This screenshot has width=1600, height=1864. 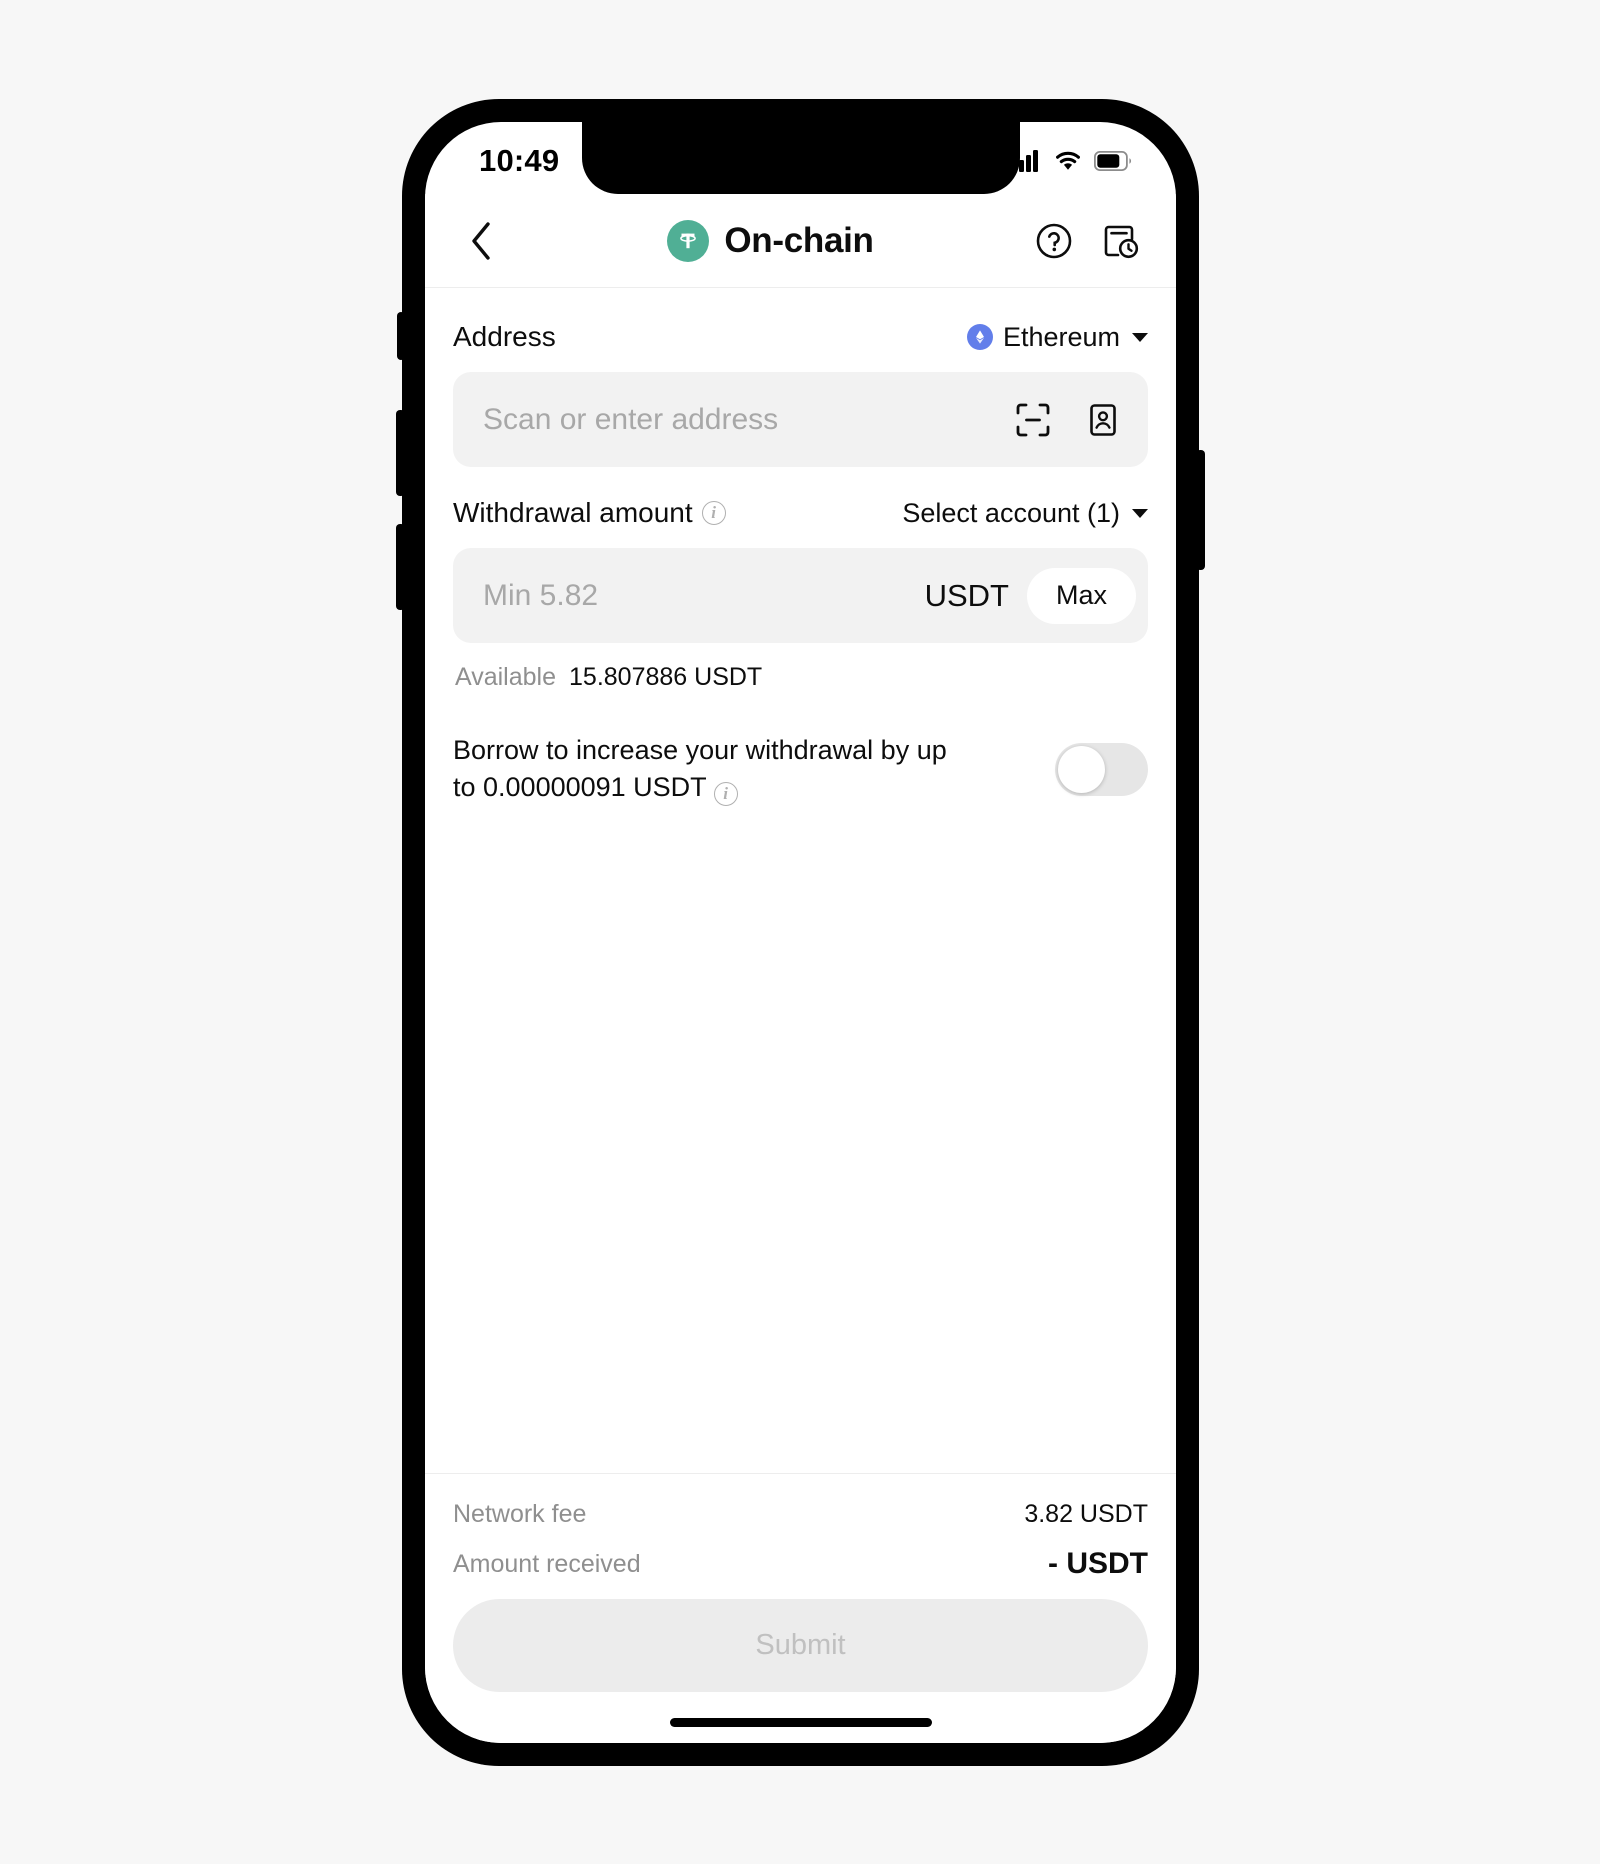 I want to click on network-name: Ethereum, so click(x=1061, y=336).